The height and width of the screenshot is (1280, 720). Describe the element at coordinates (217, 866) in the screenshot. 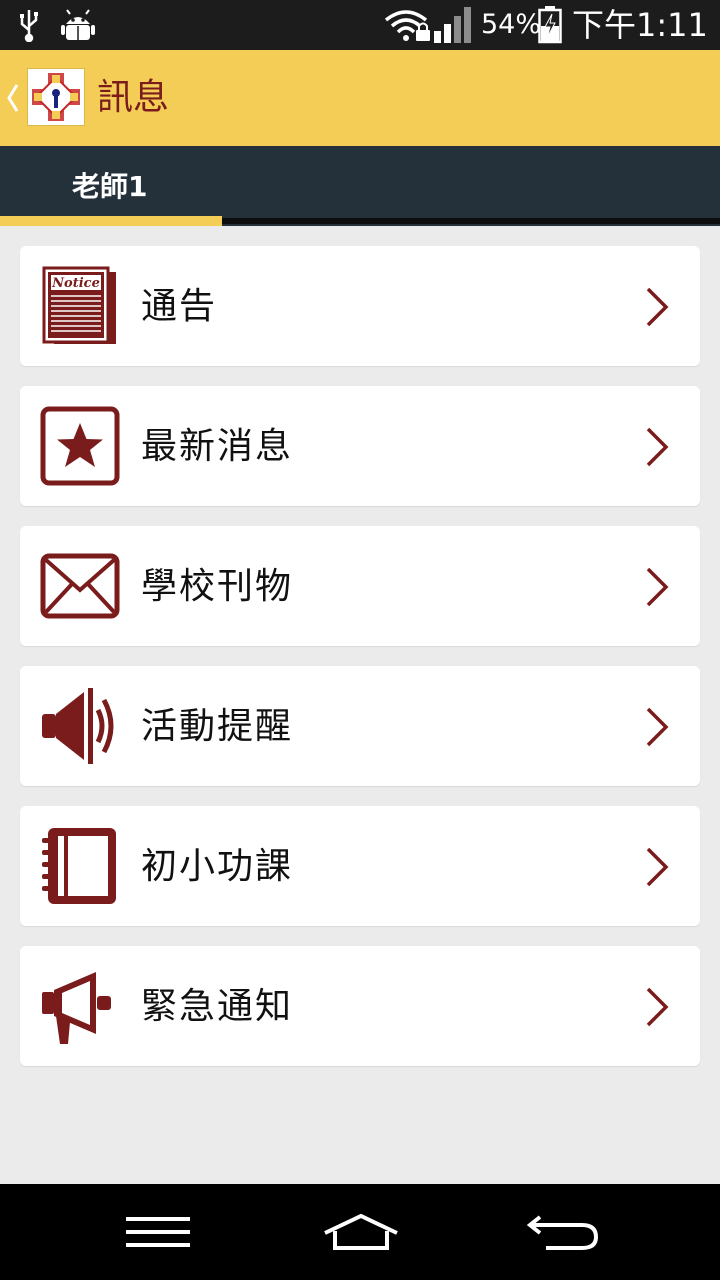

I see `menu-item-label: 初小功課` at that location.